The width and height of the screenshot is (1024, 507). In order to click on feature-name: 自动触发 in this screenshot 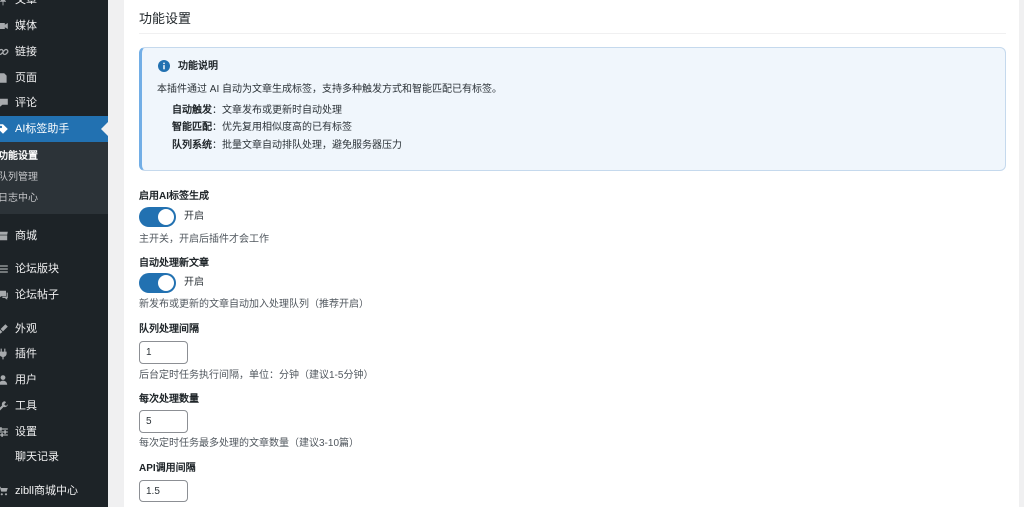, I will do `click(192, 110)`.